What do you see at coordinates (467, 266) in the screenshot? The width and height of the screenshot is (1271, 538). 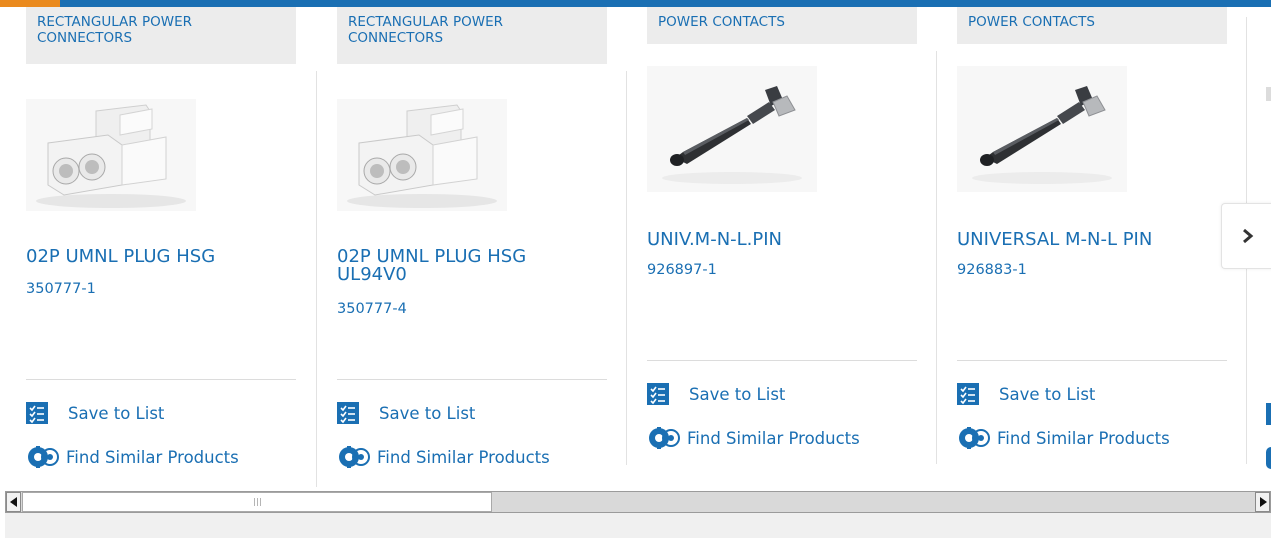 I see `product-name-link: 02P UMNL PLUG HSG UL94V0` at bounding box center [467, 266].